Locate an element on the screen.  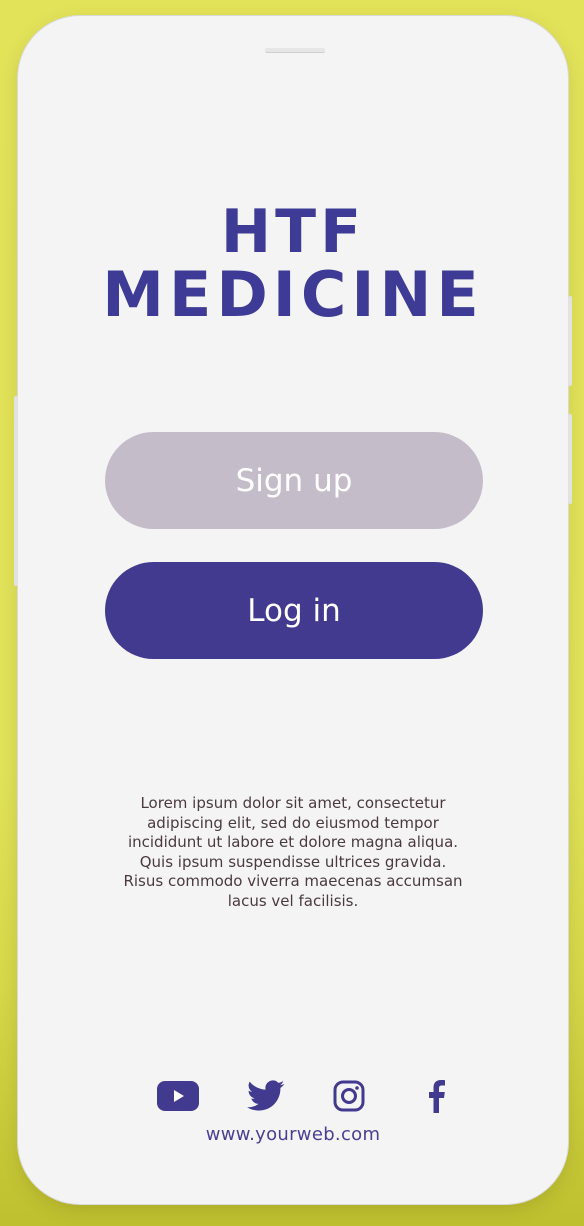
youtube-icon is located at coordinates (178, 1096).